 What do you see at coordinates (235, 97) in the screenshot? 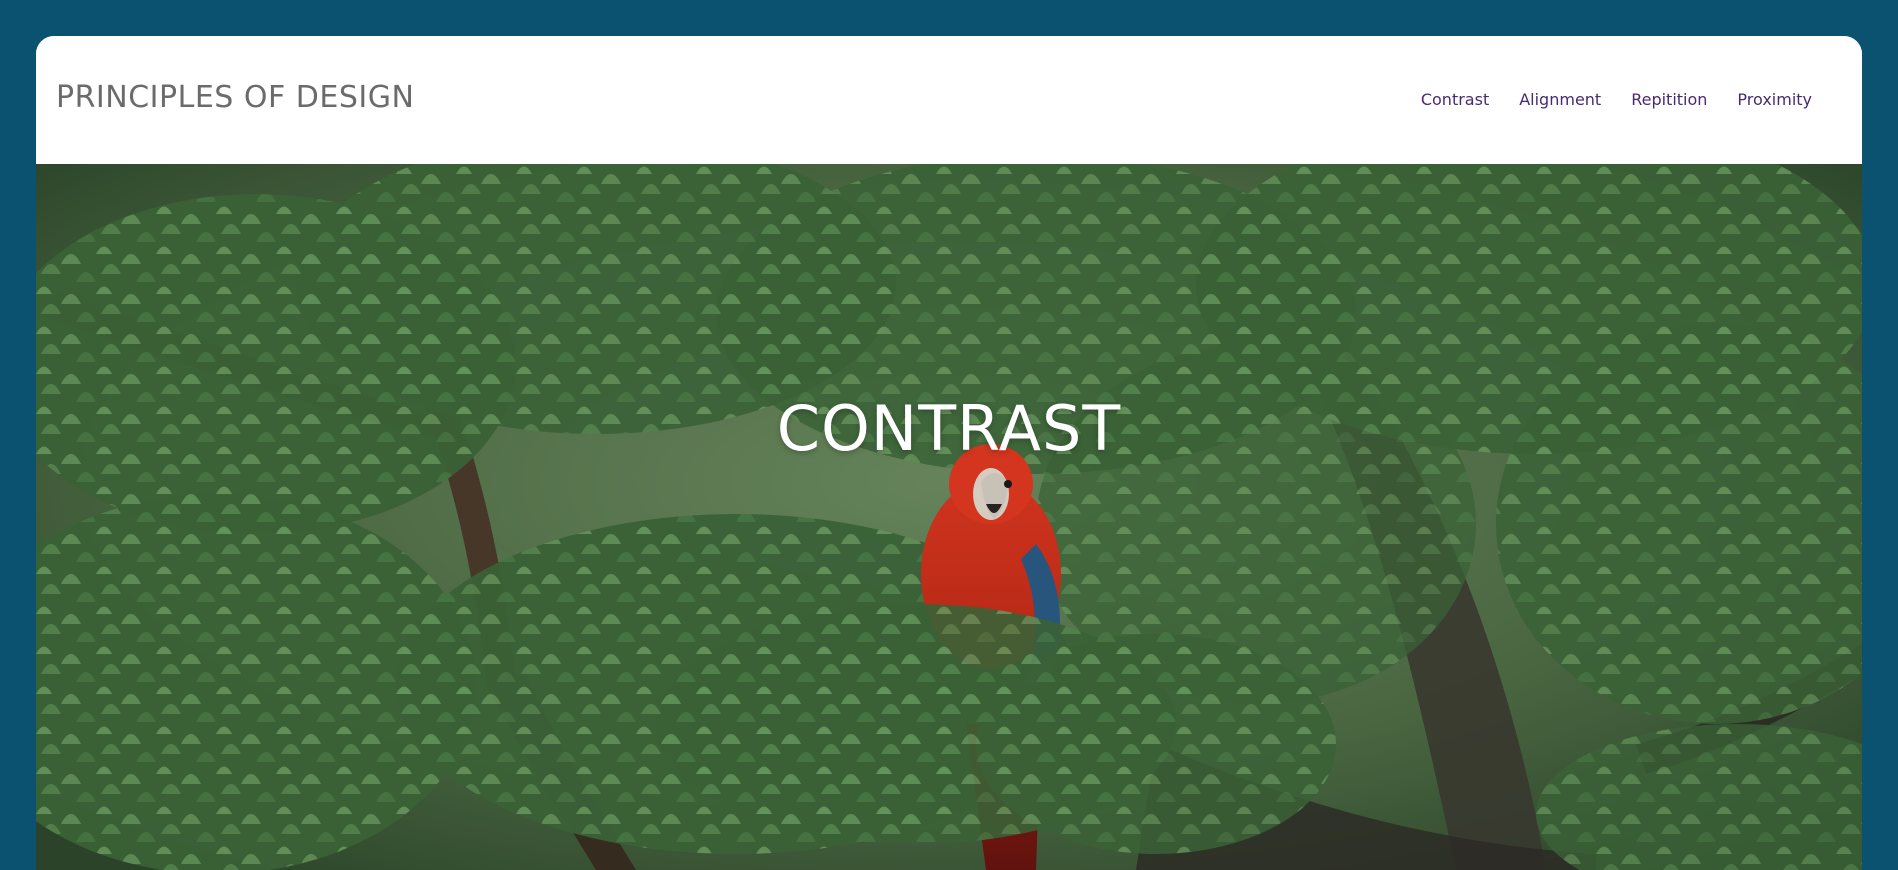
I see `site-title: PRINCIPLES OF DESIGN` at bounding box center [235, 97].